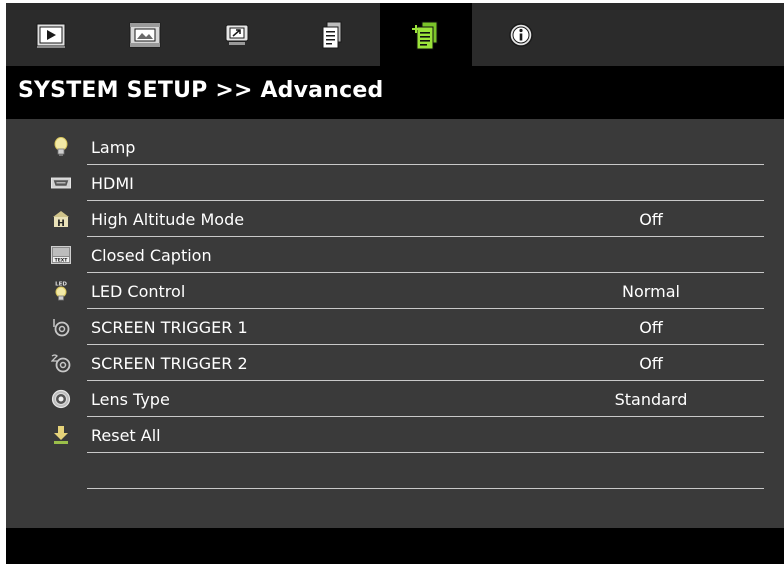 Image resolution: width=784 pixels, height=564 pixels. I want to click on closed-caption-icon: TEXT, so click(61, 255).